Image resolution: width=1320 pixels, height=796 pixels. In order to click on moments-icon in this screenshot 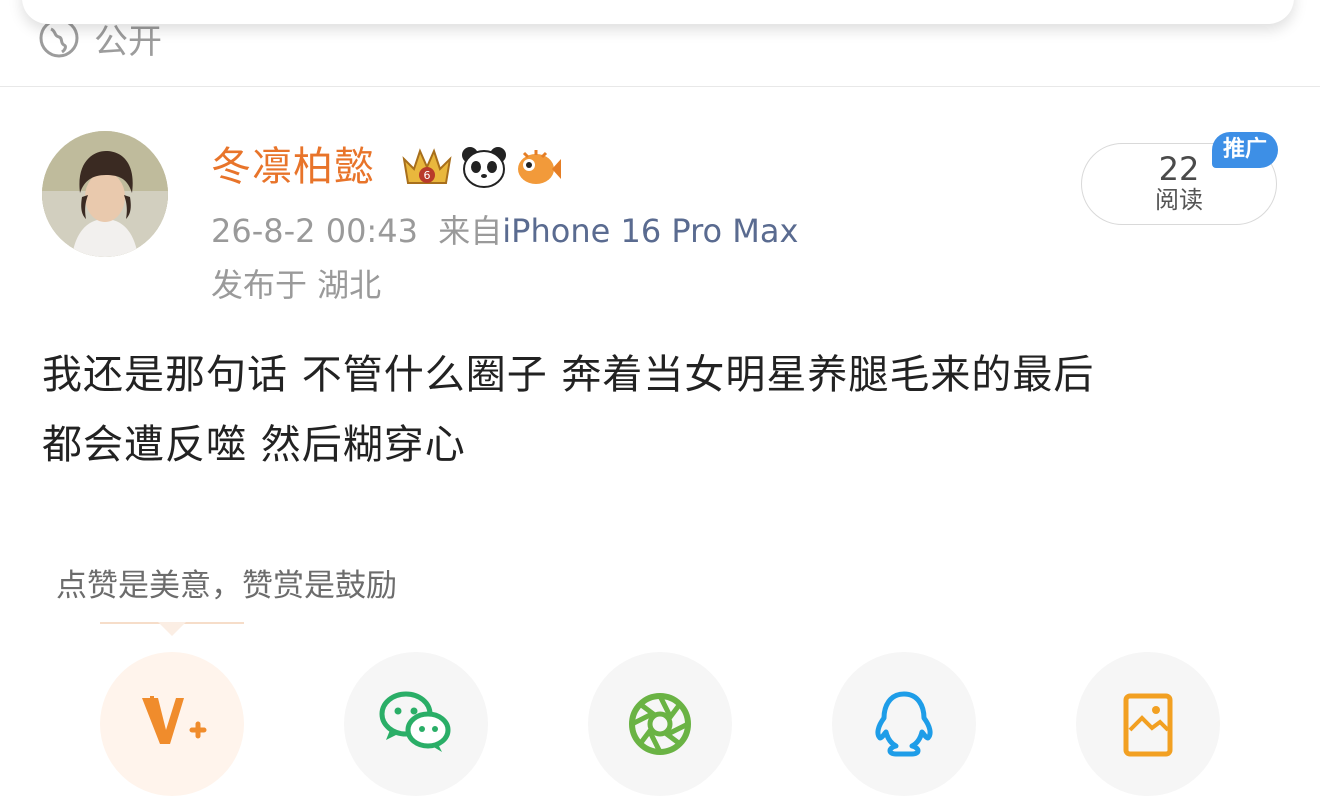, I will do `click(660, 724)`.